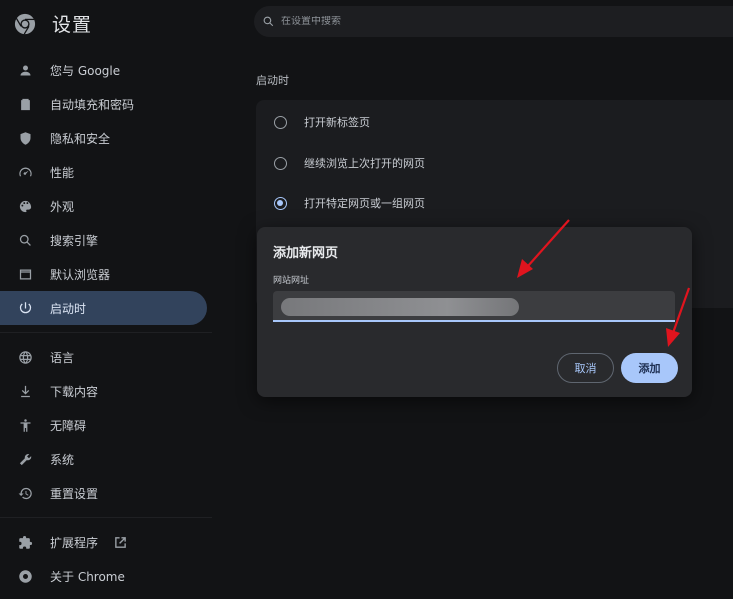 The width and height of the screenshot is (733, 599). I want to click on sidebar-item-autofill: 自动填充和密码, so click(111, 104).